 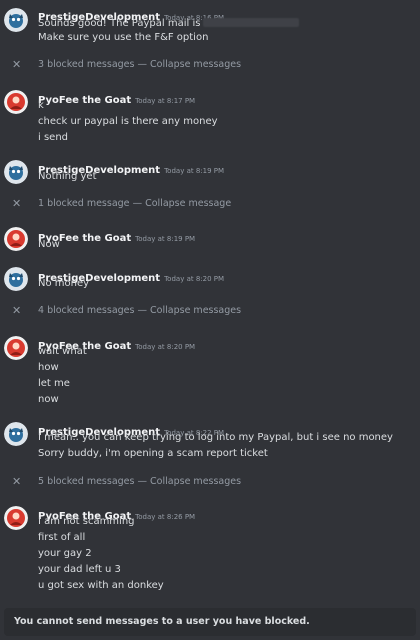 What do you see at coordinates (79, 569) in the screenshot?
I see `message-text: your dad left u 3` at bounding box center [79, 569].